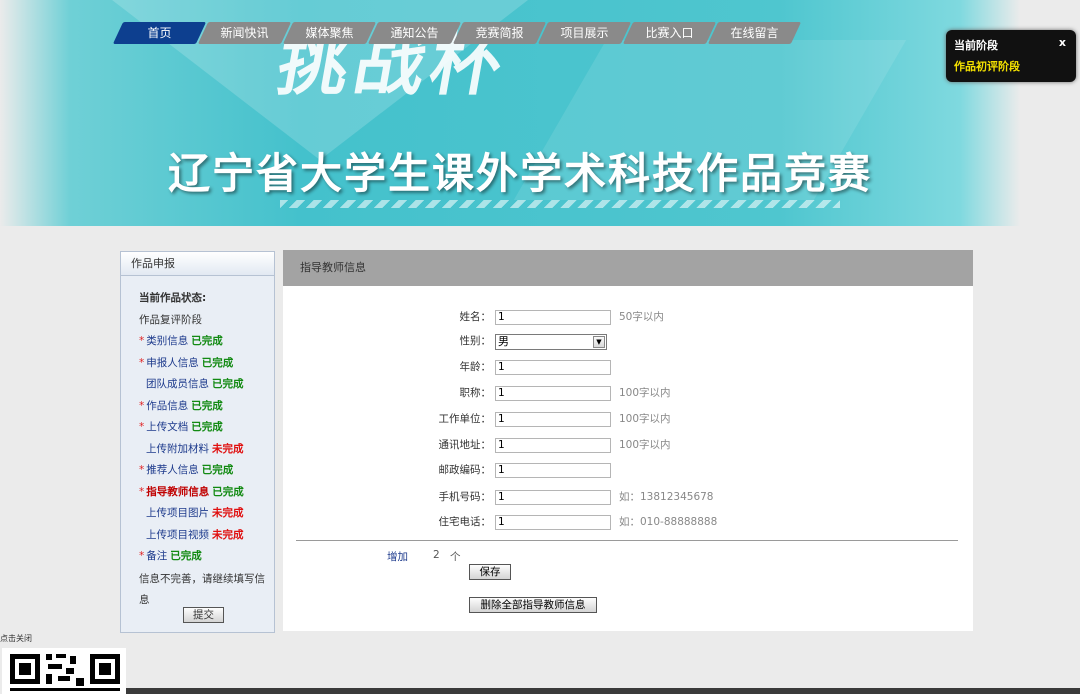  What do you see at coordinates (669, 33) in the screenshot?
I see `nav-tab-entry: 比赛入口` at bounding box center [669, 33].